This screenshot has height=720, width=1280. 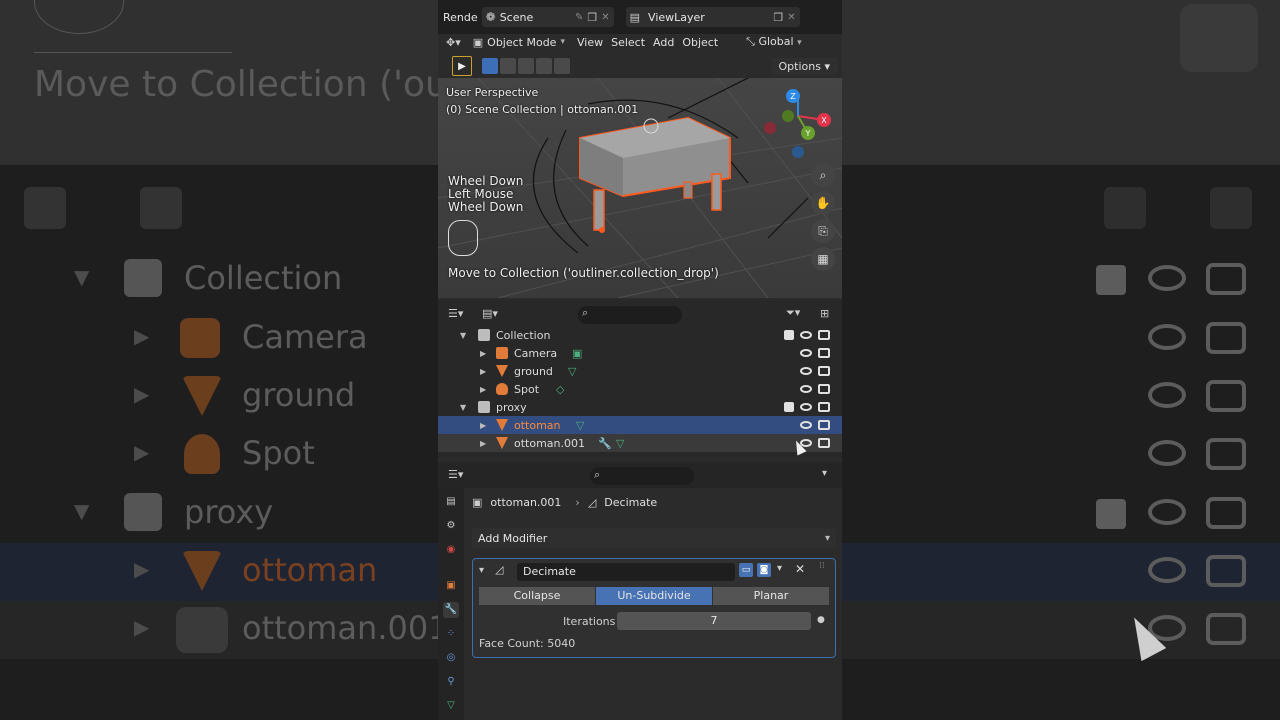 What do you see at coordinates (824, 120) in the screenshot?
I see `x-axis-button: X` at bounding box center [824, 120].